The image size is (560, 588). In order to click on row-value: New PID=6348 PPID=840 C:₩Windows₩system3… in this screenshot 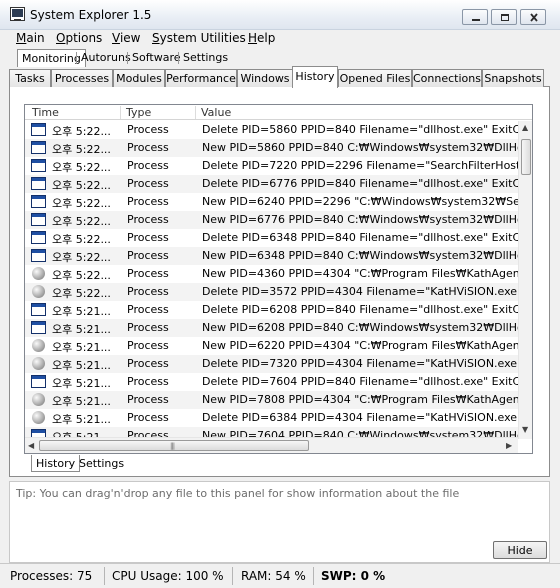, I will do `click(360, 255)`.